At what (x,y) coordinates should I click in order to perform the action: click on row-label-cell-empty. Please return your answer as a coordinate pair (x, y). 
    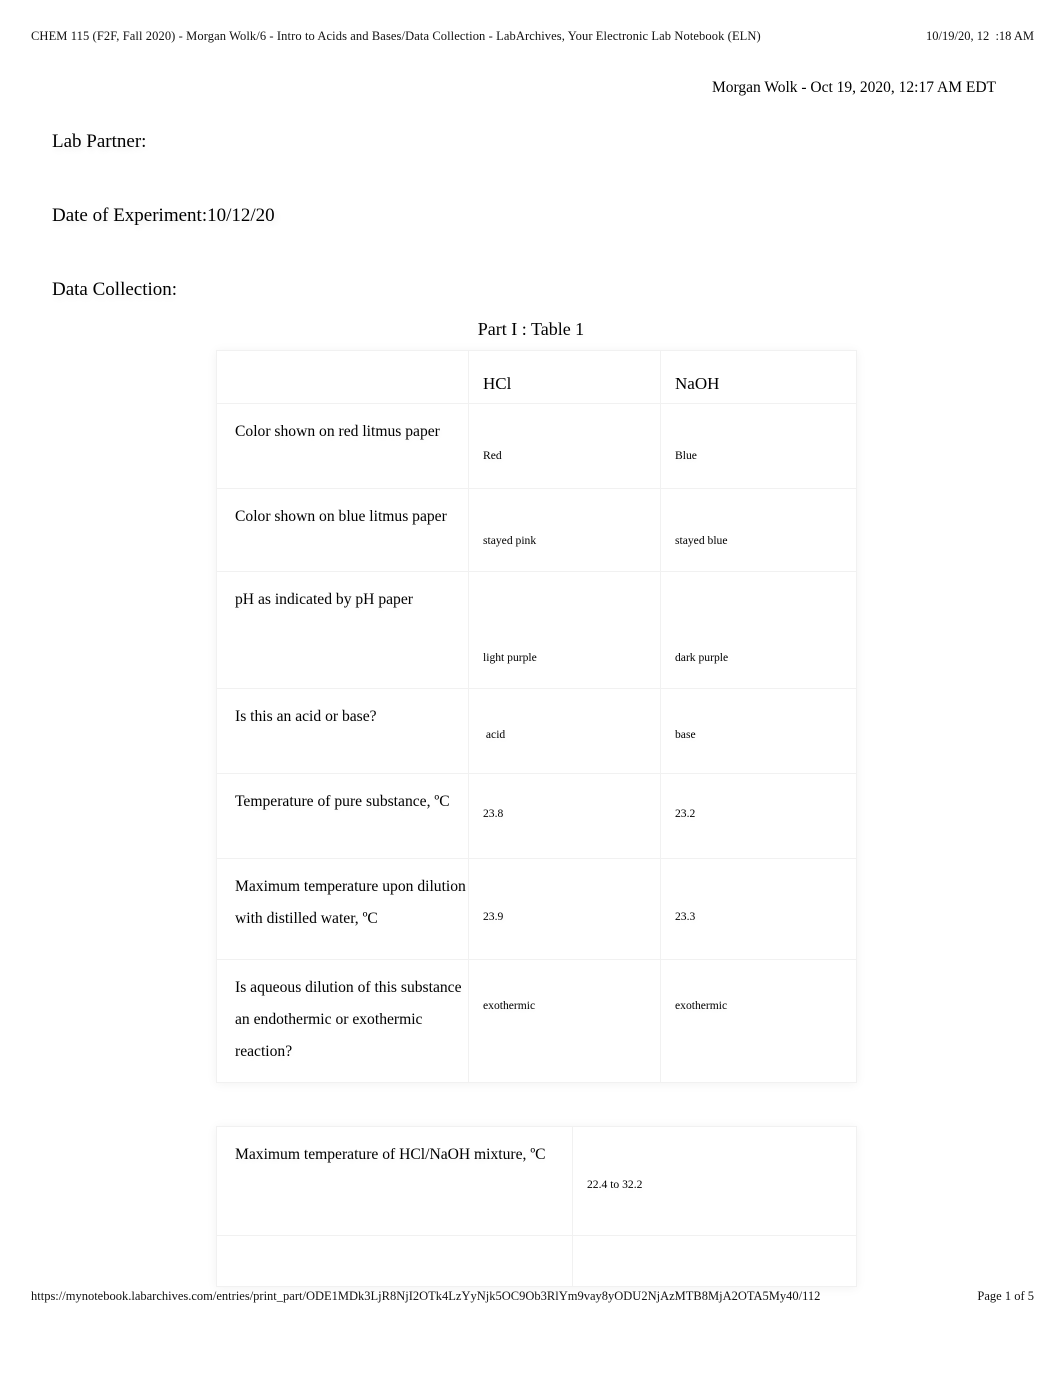
    Looking at the image, I should click on (394, 1261).